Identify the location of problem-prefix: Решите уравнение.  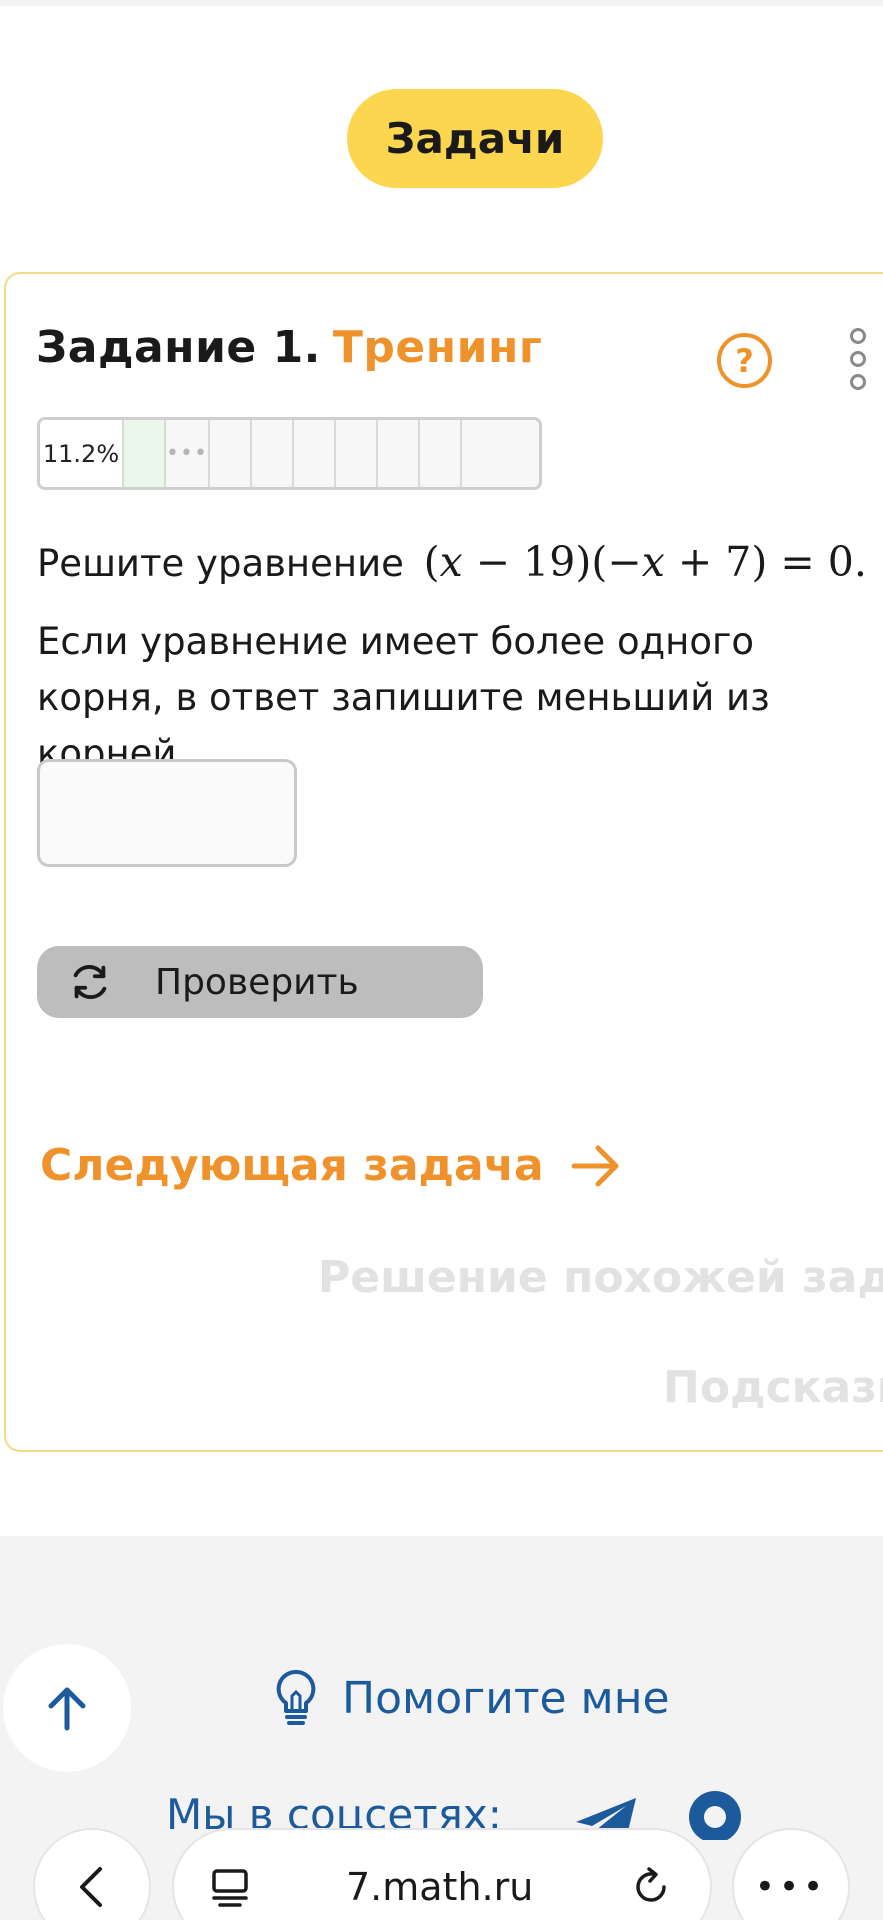
(220, 563).